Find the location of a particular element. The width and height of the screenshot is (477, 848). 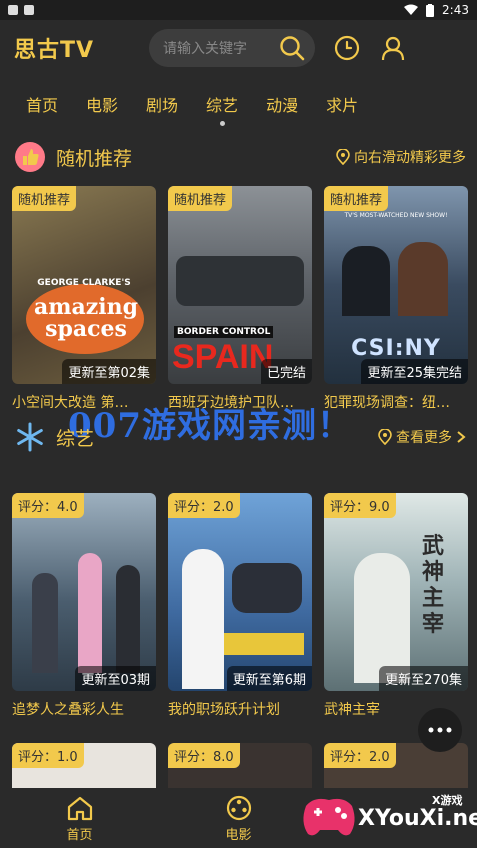

random-section-title: 随机推荐 is located at coordinates (94, 158).